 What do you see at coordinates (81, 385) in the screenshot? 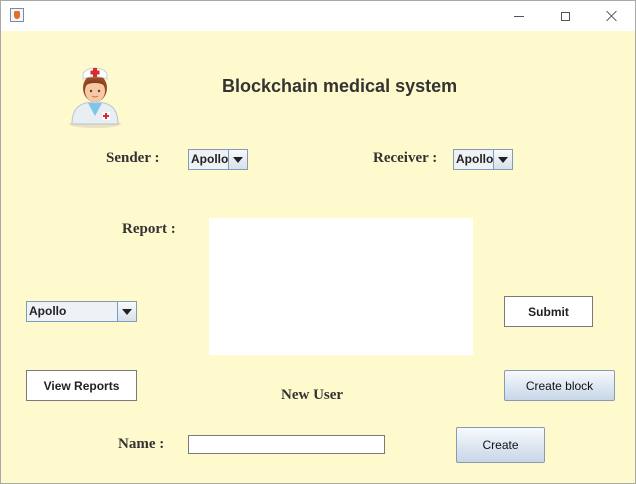
I see `view-reports-button: View Reports` at bounding box center [81, 385].